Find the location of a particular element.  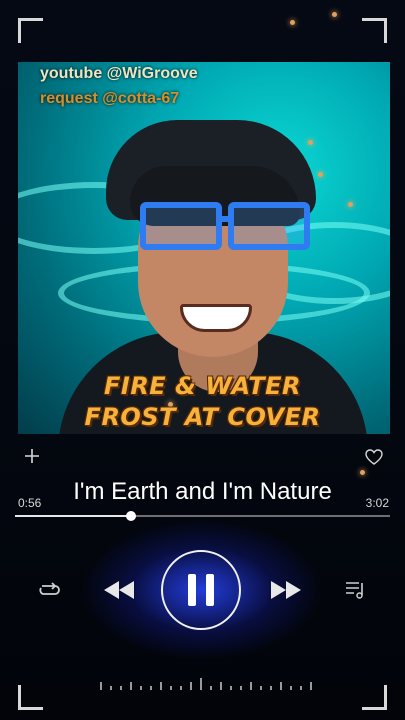

progress-bar is located at coordinates (202, 516).